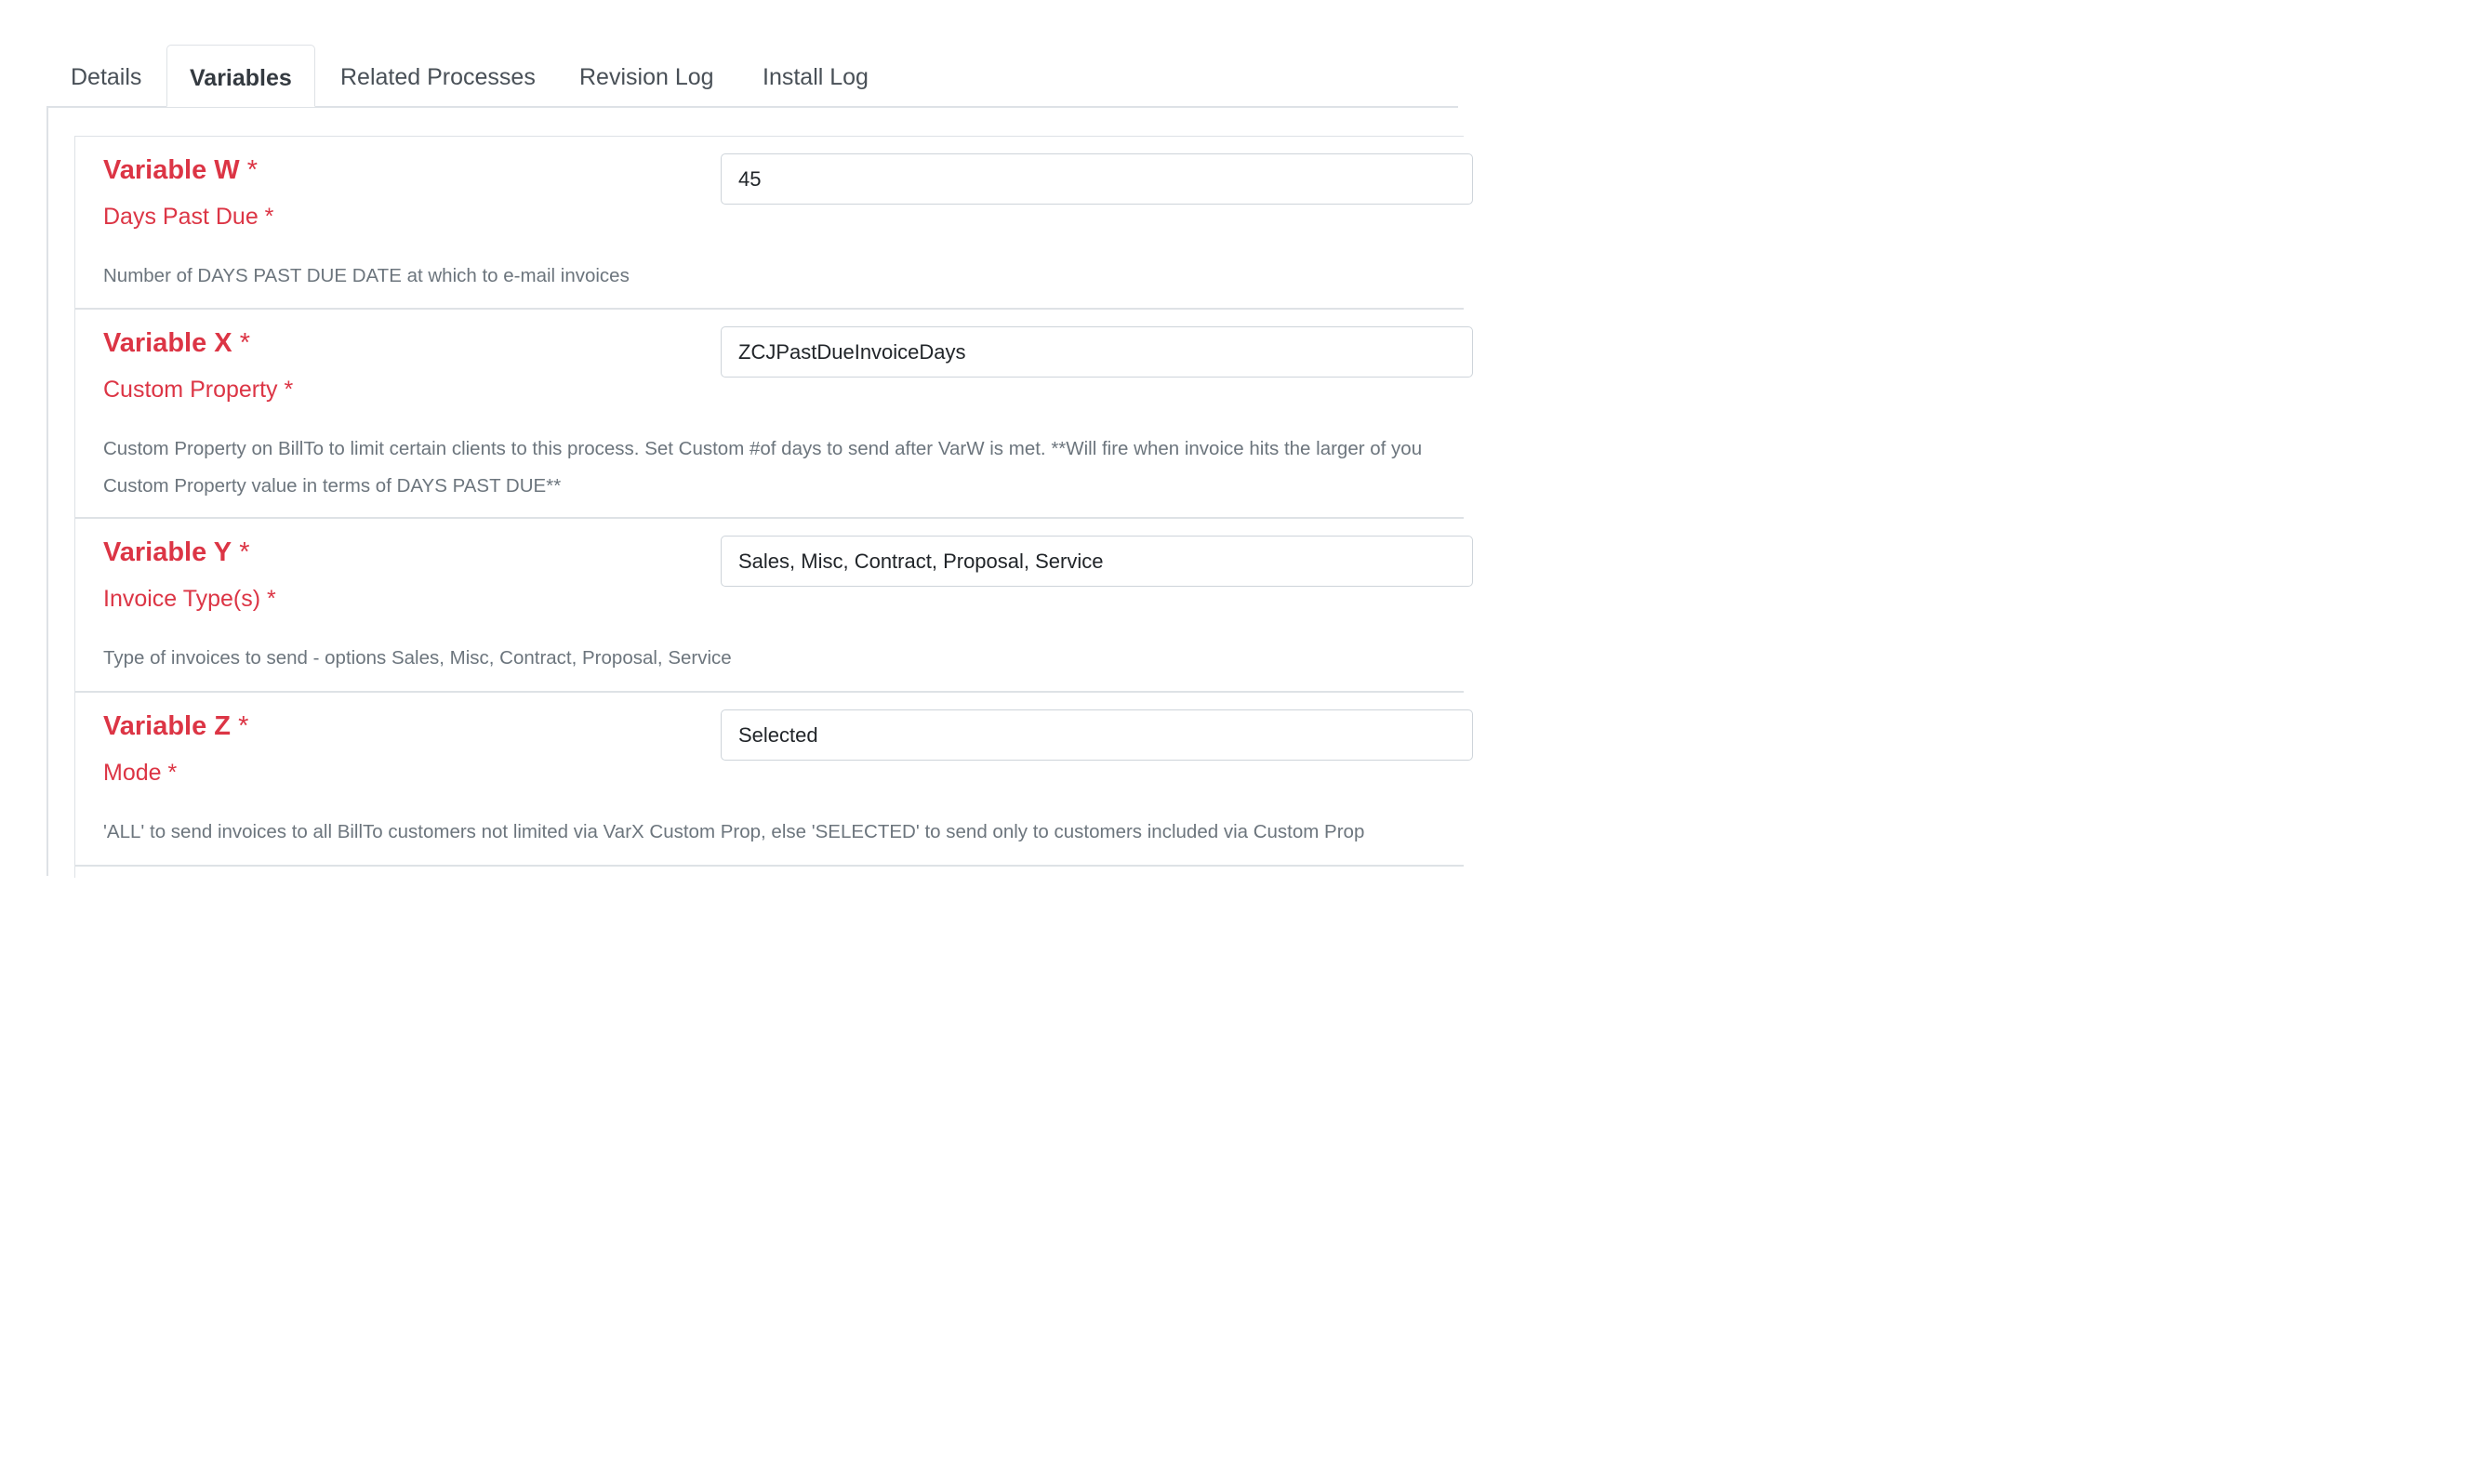  I want to click on variable-title: Variable W *, so click(180, 170).